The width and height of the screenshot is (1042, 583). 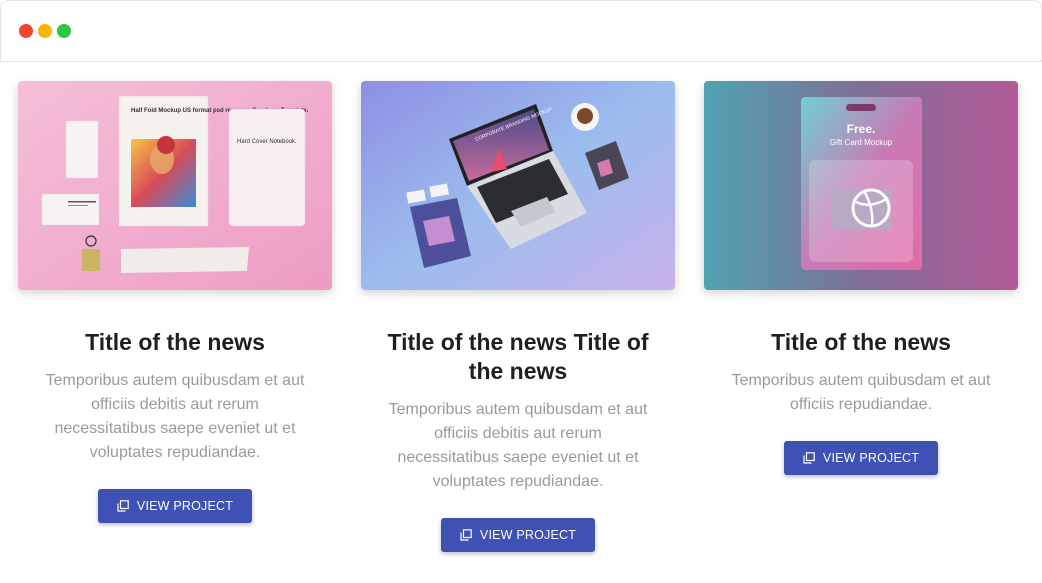 What do you see at coordinates (861, 185) in the screenshot?
I see `card-image-gift-card-mockup: Free. Gift Card Mockup` at bounding box center [861, 185].